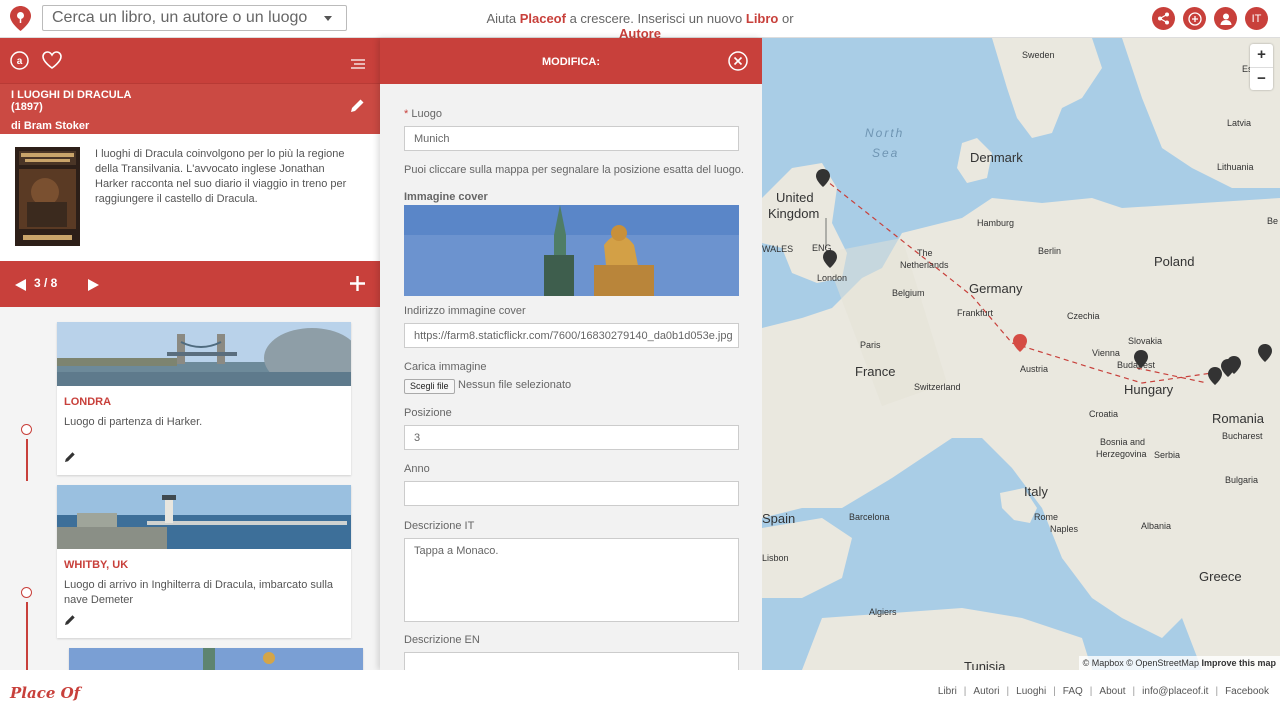 The image size is (1280, 728). Describe the element at coordinates (1073, 691) in the screenshot. I see `footer-link: FAQ` at that location.